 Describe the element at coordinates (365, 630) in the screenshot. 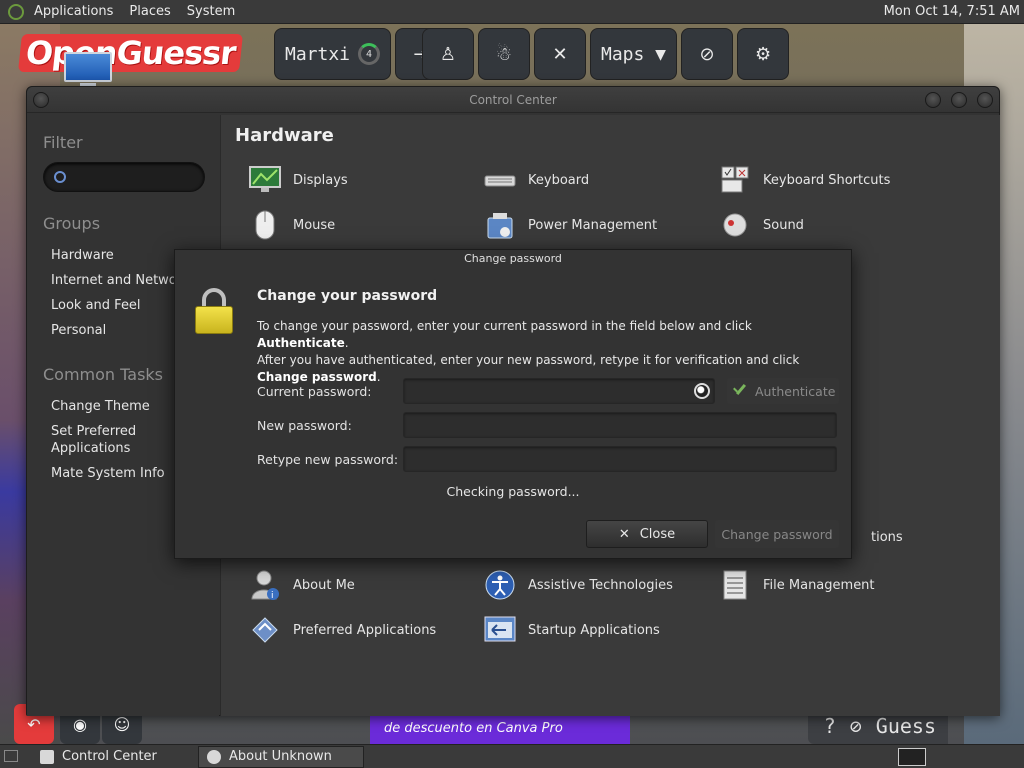

I see `applet-label: Preferred Applications` at that location.